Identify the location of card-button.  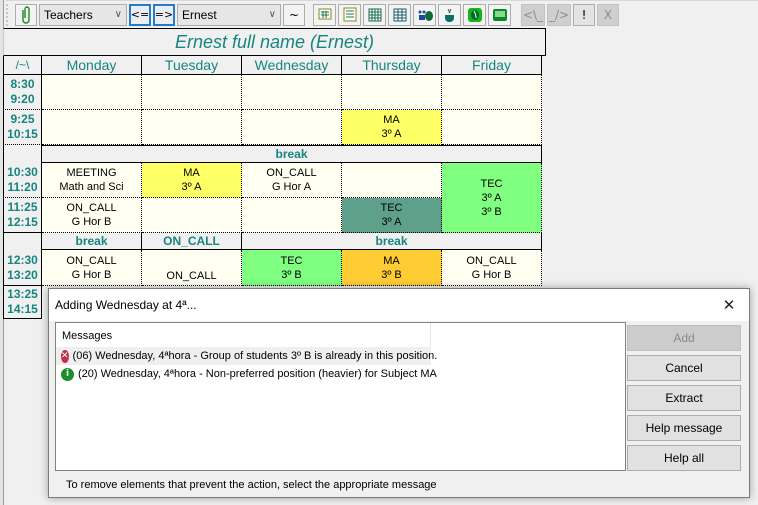
(499, 14).